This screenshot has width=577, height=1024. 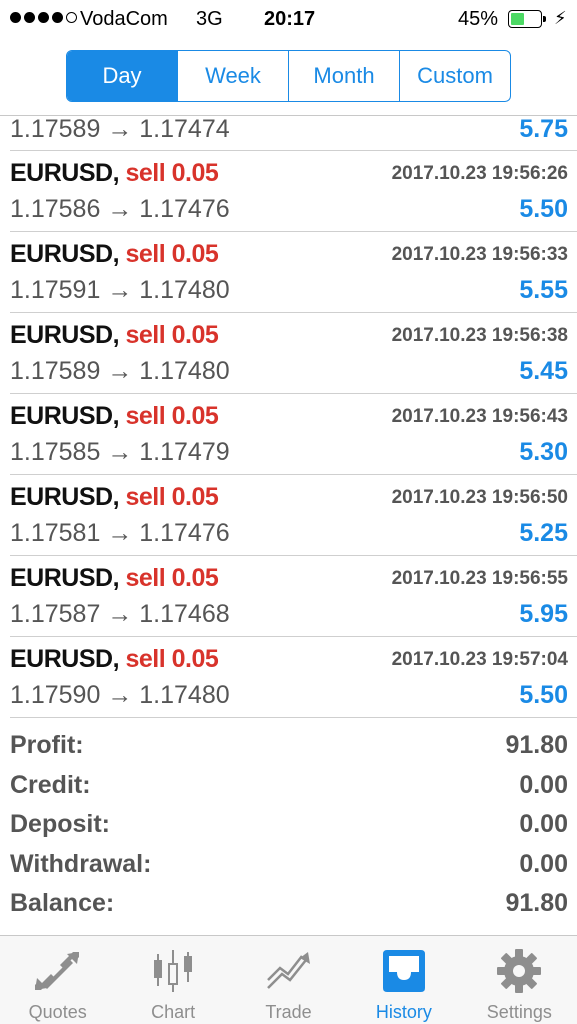 What do you see at coordinates (403, 1012) in the screenshot?
I see `tab-label: History` at bounding box center [403, 1012].